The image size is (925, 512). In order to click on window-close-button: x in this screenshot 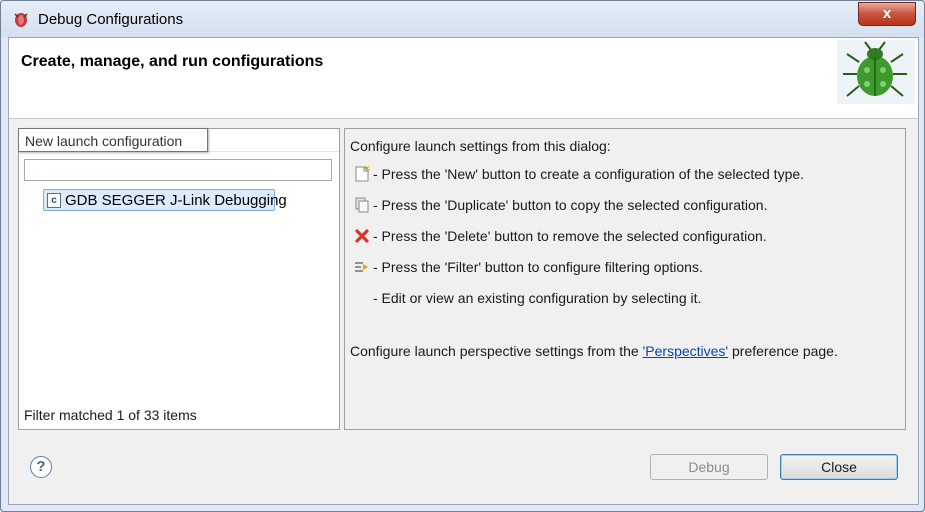, I will do `click(887, 14)`.